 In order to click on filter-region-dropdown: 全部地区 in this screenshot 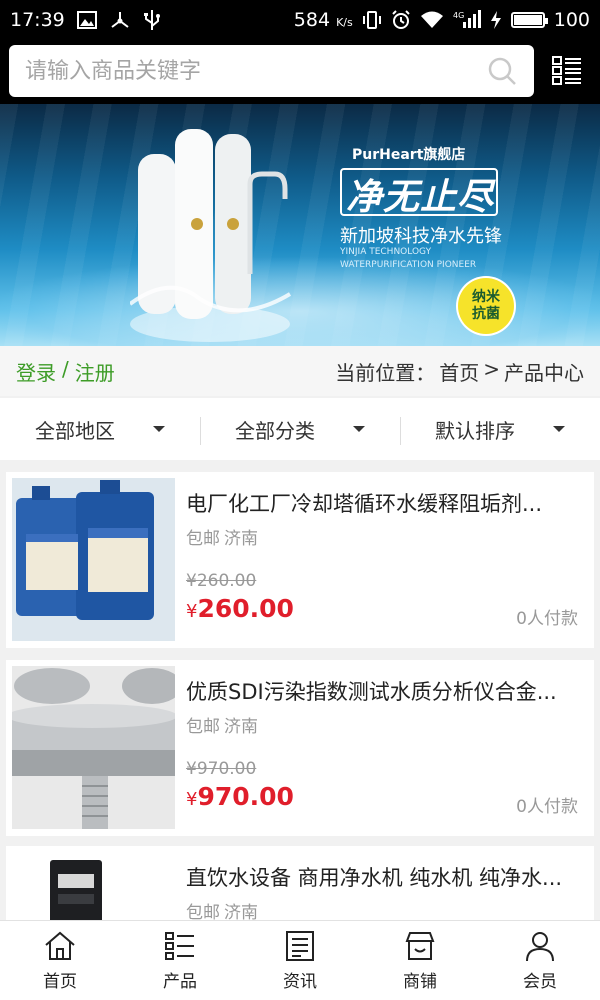, I will do `click(100, 429)`.